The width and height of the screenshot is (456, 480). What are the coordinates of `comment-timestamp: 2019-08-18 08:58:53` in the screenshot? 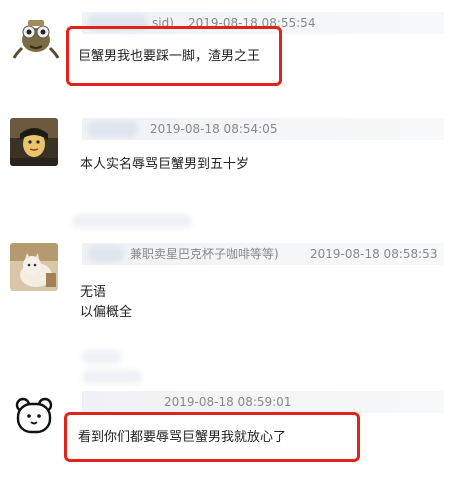 It's located at (374, 254).